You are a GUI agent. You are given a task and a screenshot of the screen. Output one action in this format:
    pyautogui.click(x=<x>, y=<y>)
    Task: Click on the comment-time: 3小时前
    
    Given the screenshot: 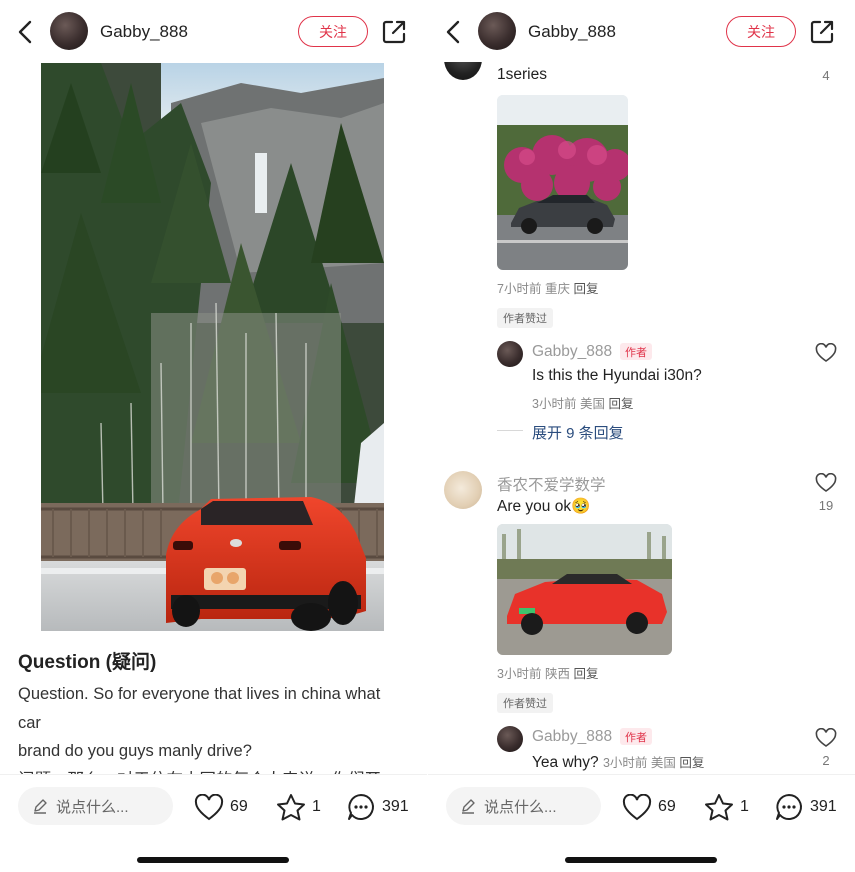 What is the action you would take?
    pyautogui.click(x=519, y=674)
    